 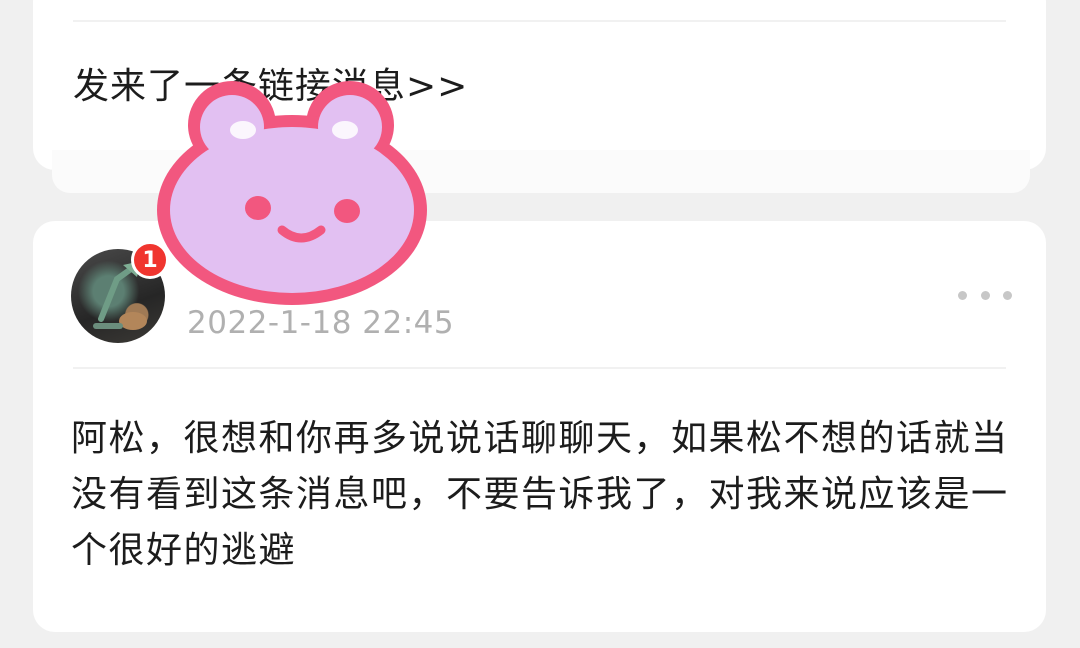 What do you see at coordinates (247, 280) in the screenshot?
I see `username-obscured` at bounding box center [247, 280].